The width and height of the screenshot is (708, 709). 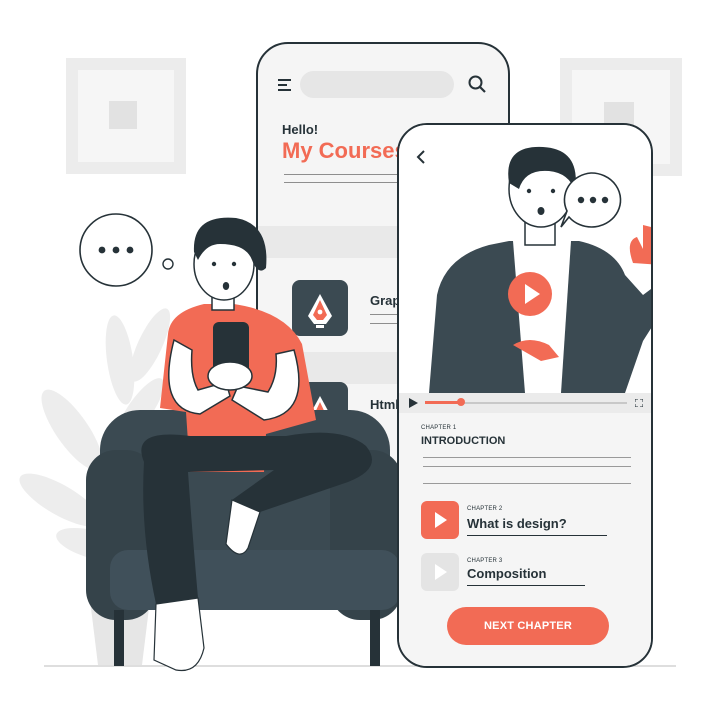 I want to click on wall-frame-left, so click(x=126, y=116).